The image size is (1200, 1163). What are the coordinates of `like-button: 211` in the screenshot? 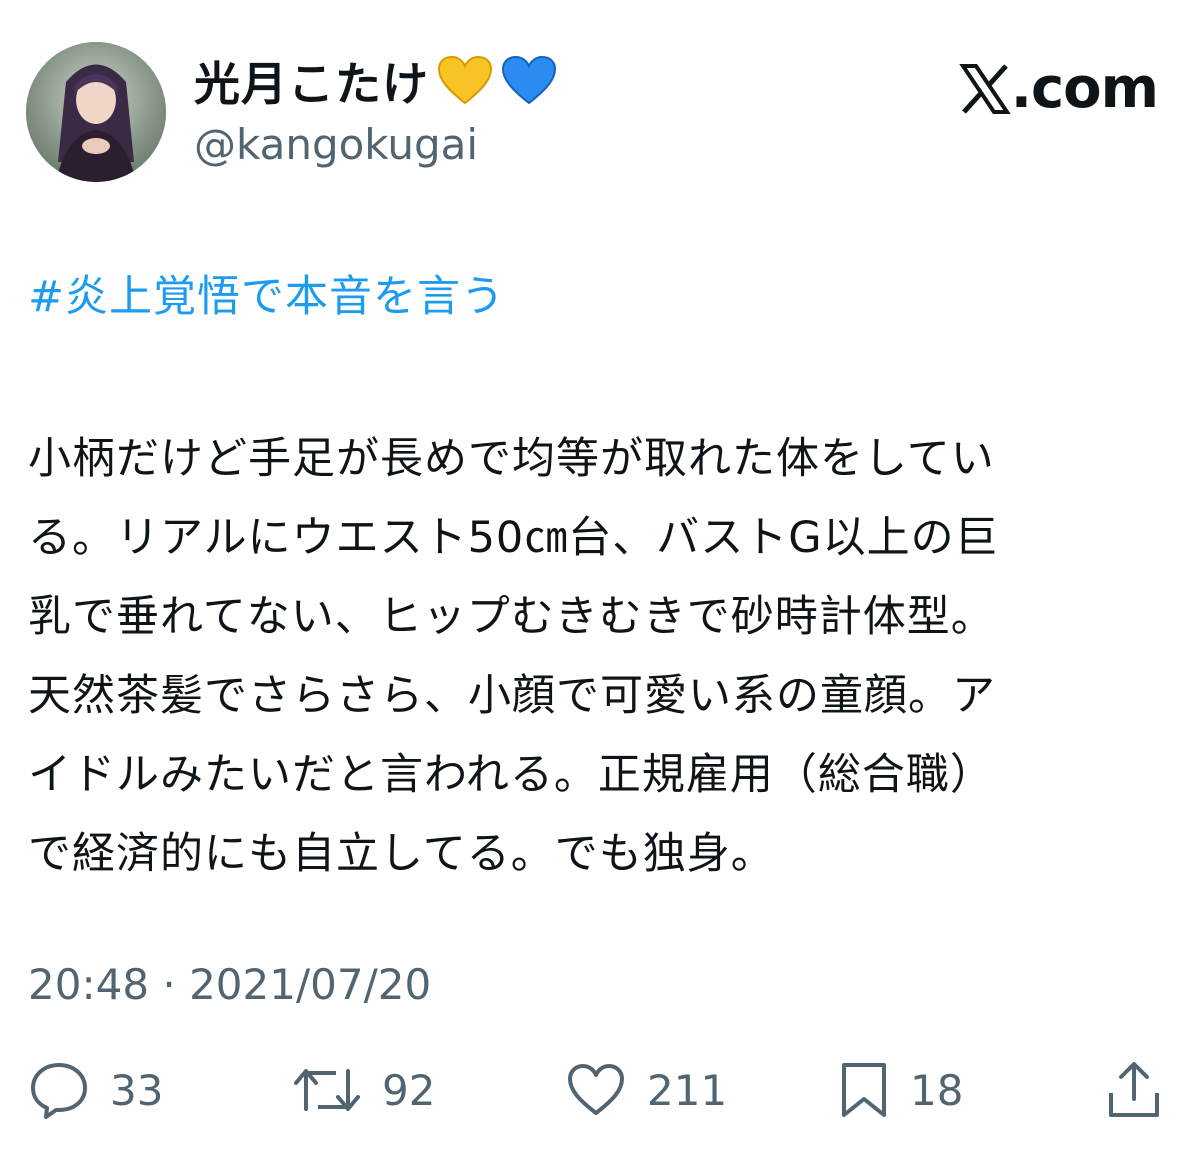 It's located at (646, 1090).